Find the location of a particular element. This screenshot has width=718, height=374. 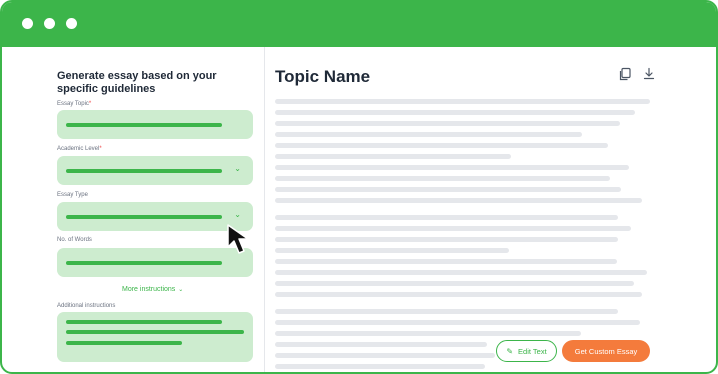

edit-text-button: ✎ Edit Text is located at coordinates (526, 351).